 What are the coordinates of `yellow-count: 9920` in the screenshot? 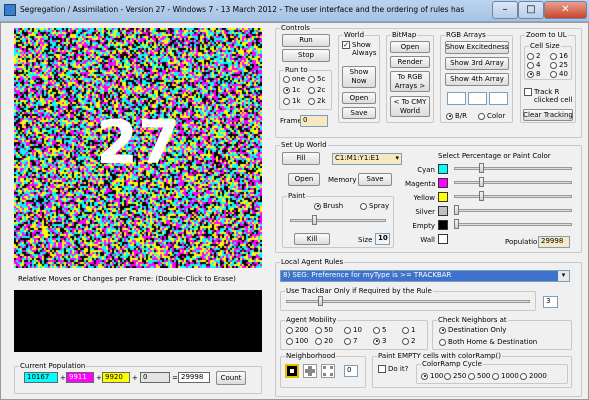 It's located at (116, 377).